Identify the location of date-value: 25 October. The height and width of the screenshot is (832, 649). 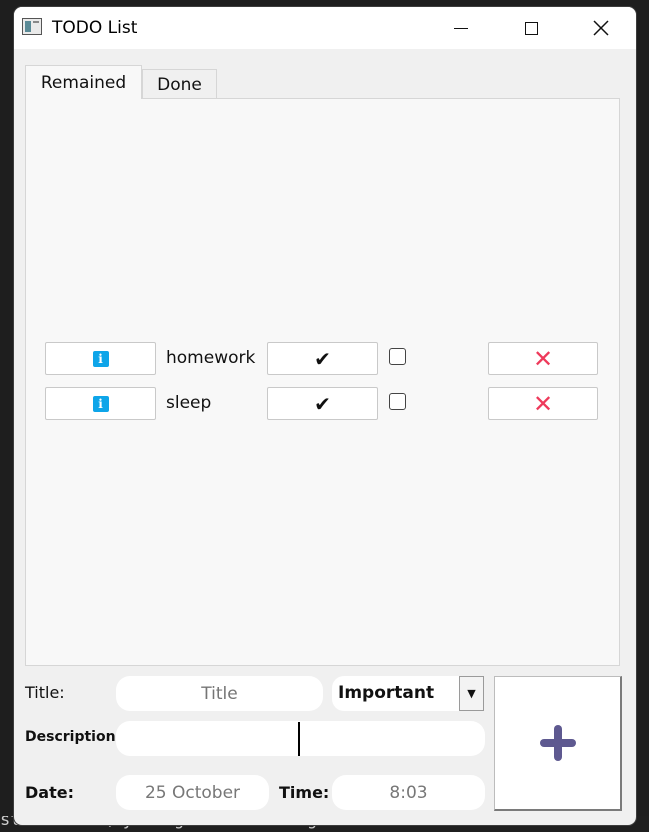
(192, 792).